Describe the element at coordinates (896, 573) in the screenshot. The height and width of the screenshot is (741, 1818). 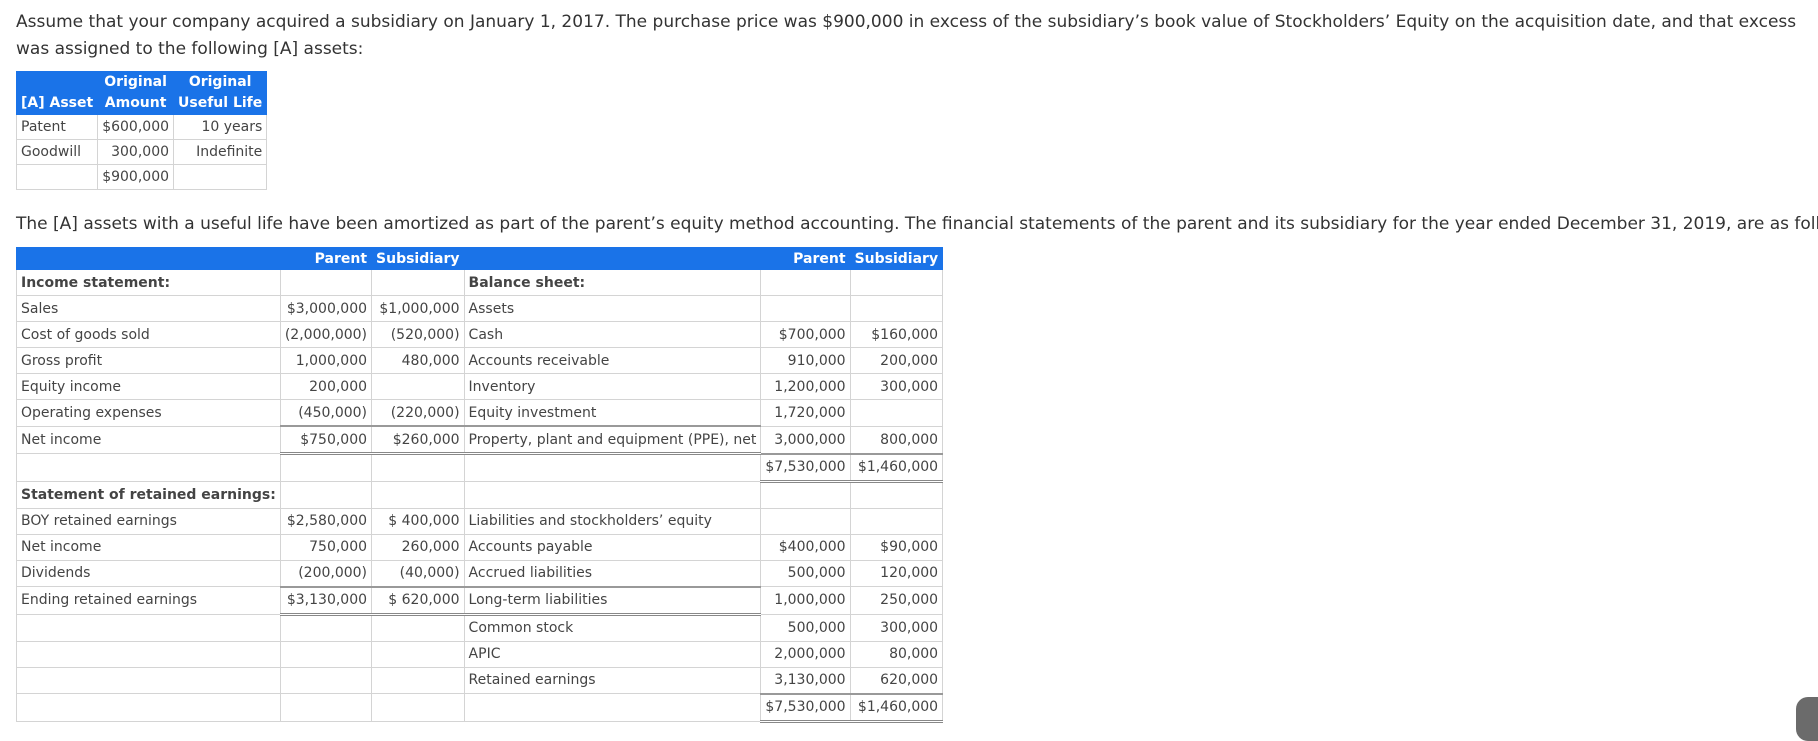
I see `balance-subsidiary-amount: 120,000` at that location.